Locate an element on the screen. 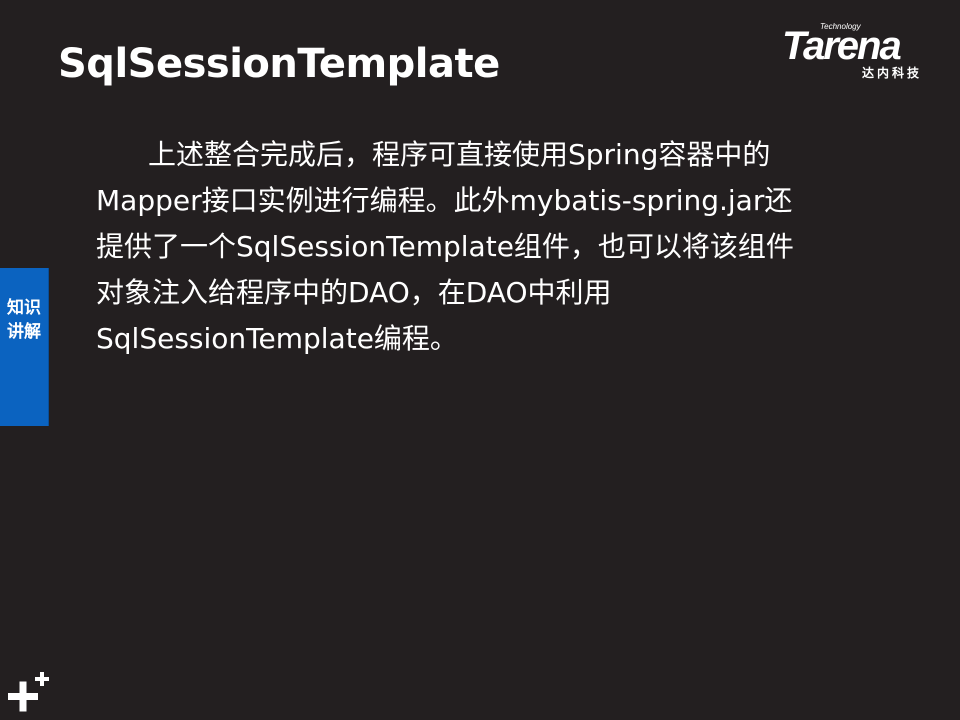 This screenshot has height=720, width=960. tarena-logo: Technology Tarena 达内科技 is located at coordinates (864, 53).